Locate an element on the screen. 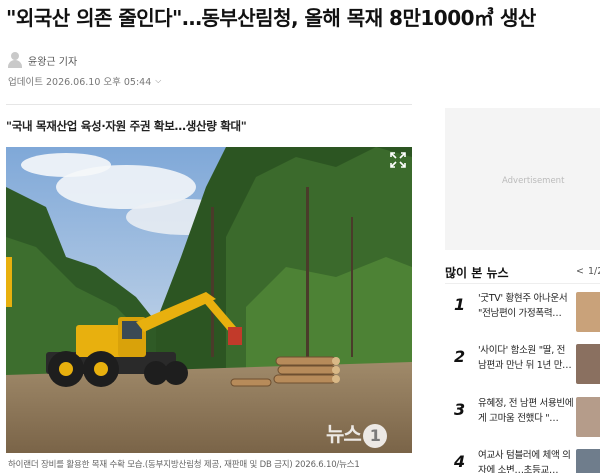  popular-news-pager: <1/2 is located at coordinates (588, 271).